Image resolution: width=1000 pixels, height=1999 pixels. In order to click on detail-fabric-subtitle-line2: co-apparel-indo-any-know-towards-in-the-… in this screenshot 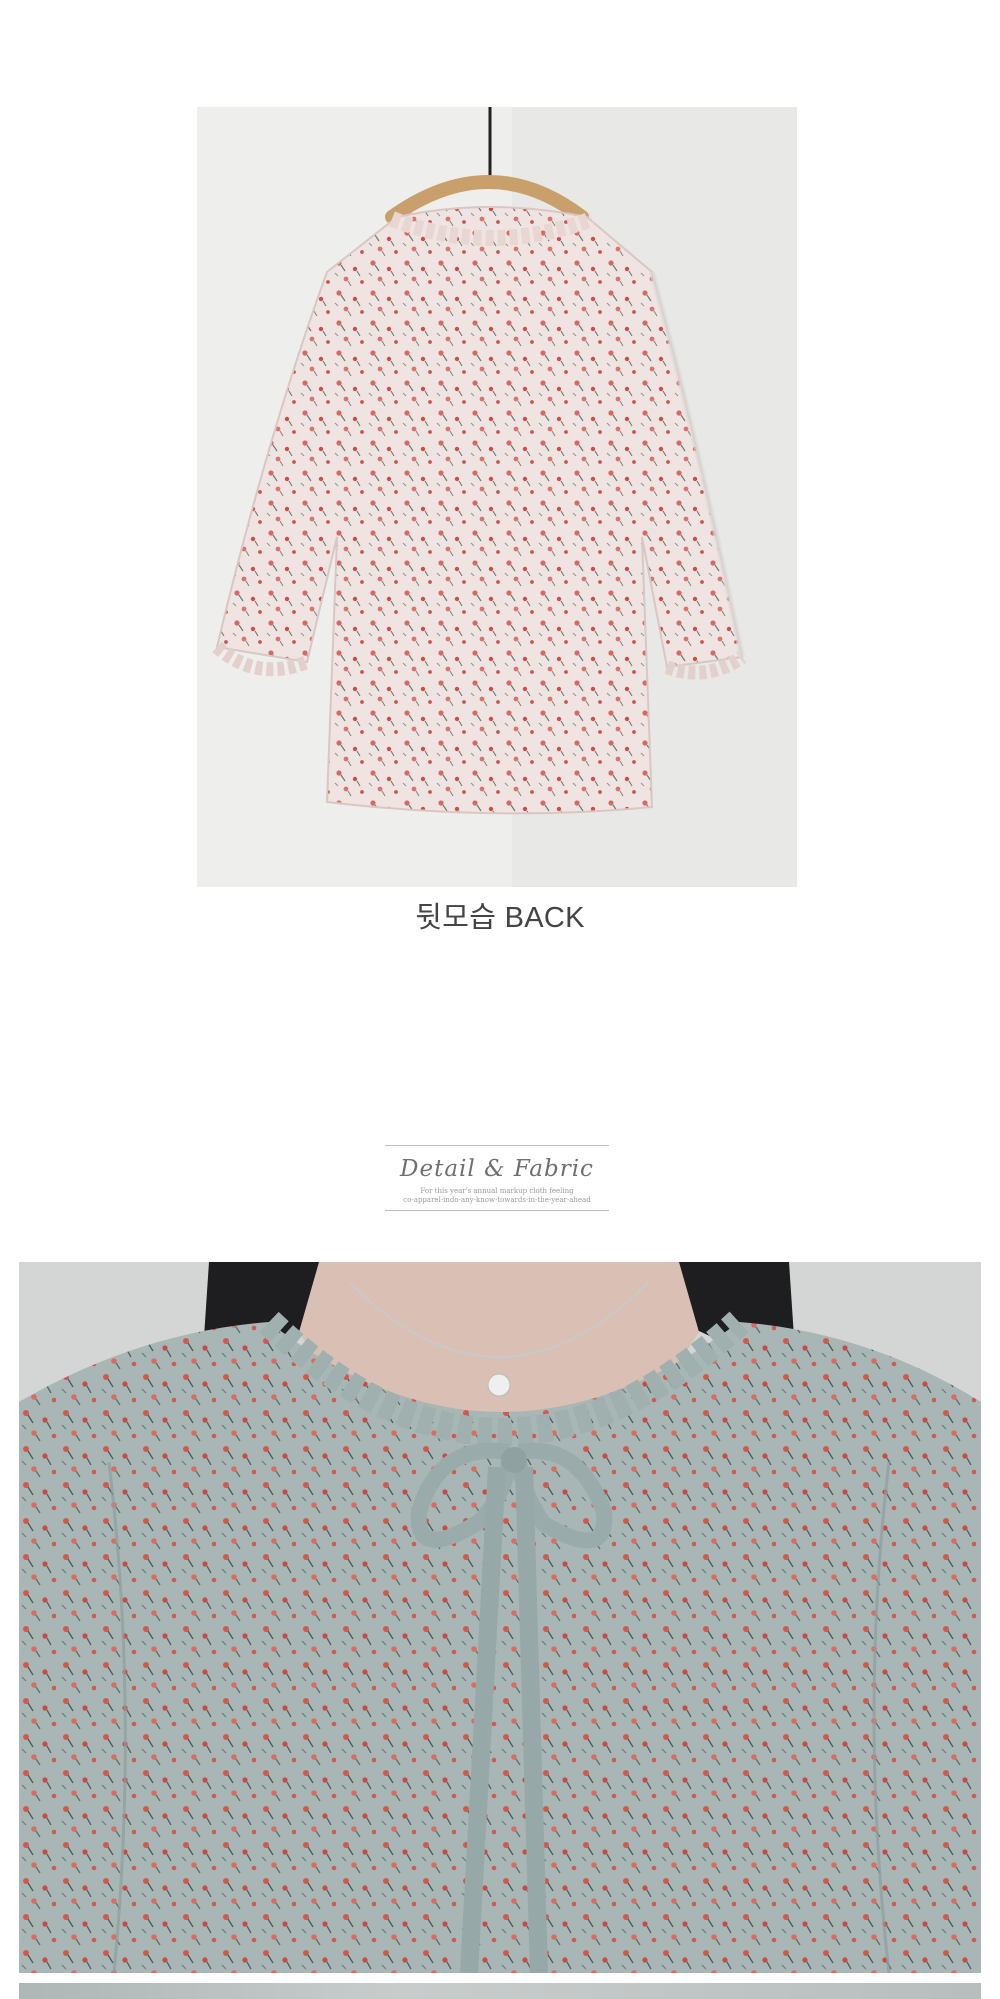, I will do `click(497, 1200)`.